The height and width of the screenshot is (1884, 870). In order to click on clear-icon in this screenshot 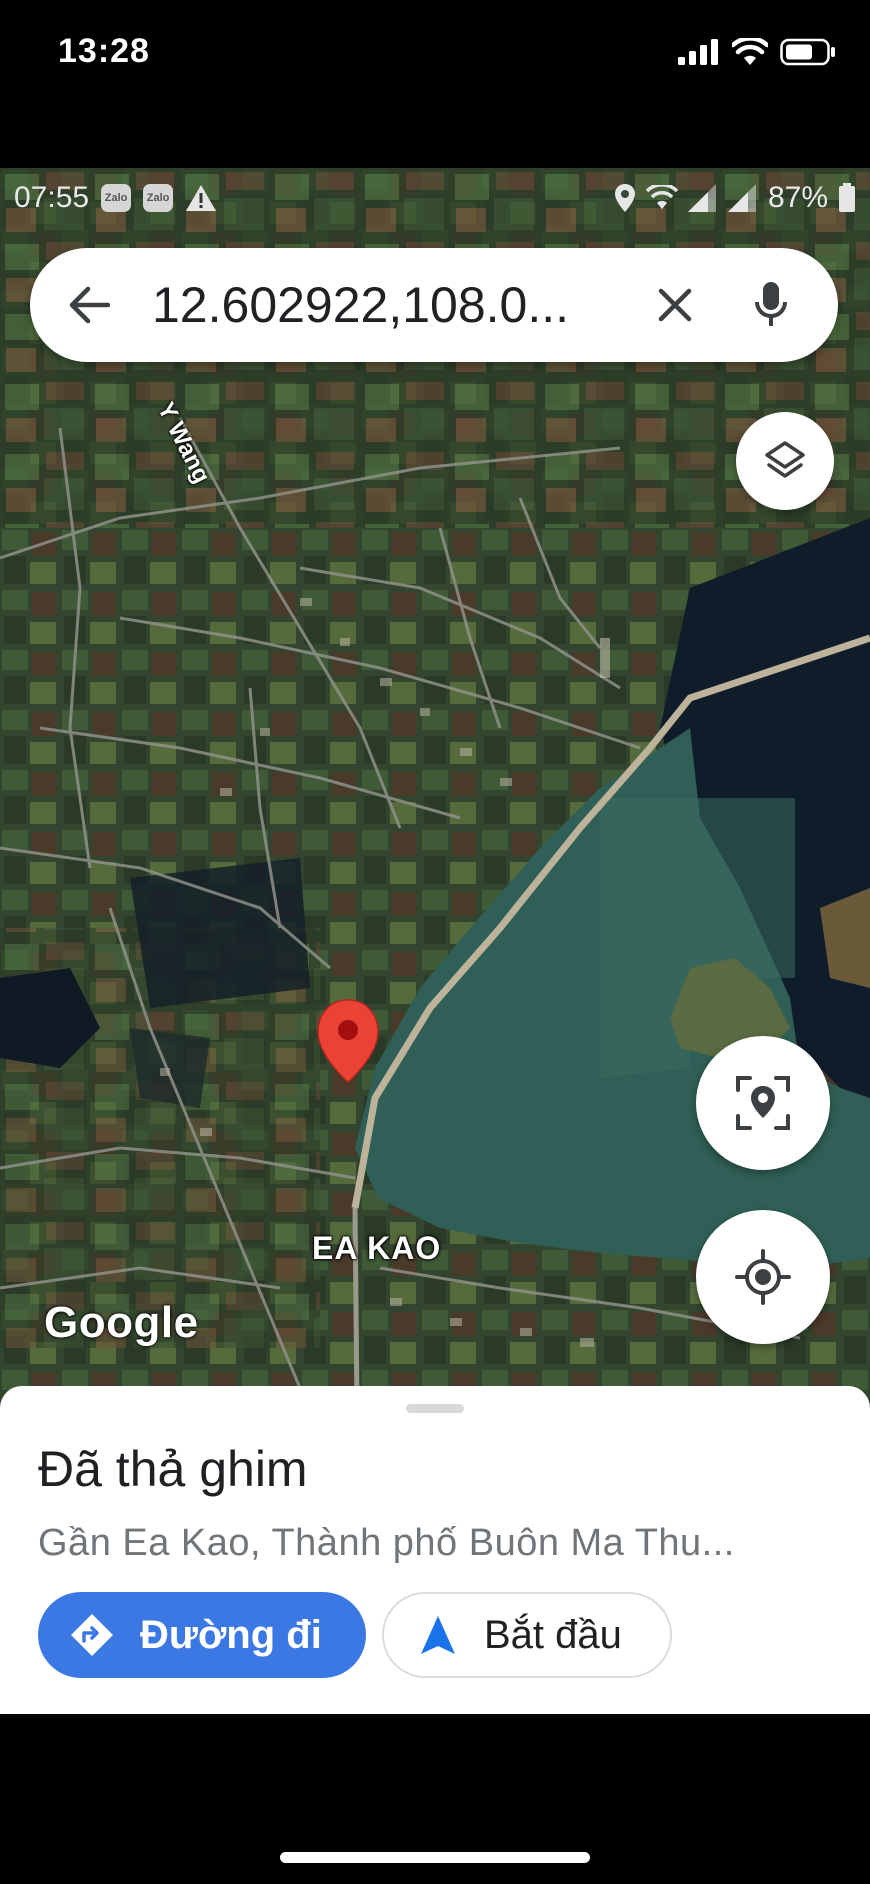, I will do `click(675, 305)`.